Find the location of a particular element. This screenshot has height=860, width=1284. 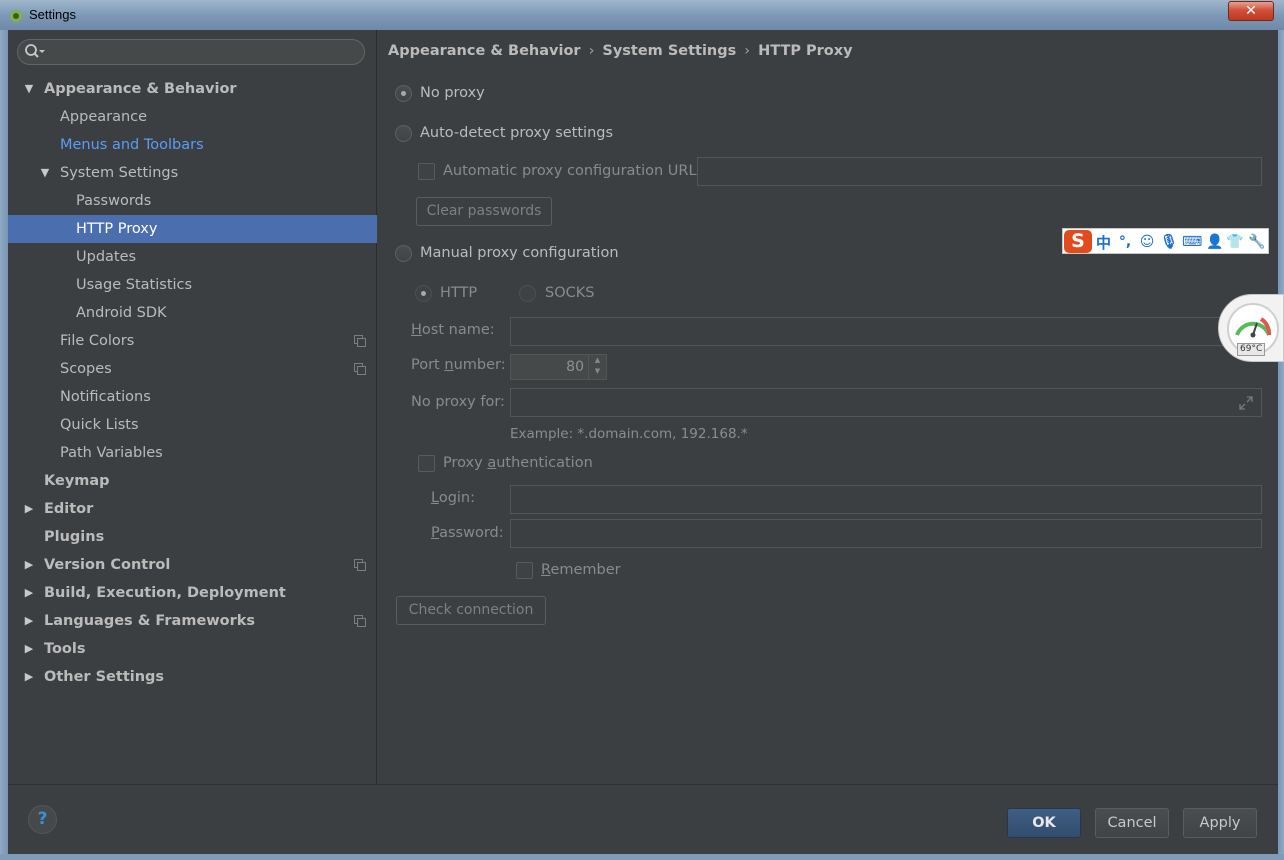

cancel-button: Cancel is located at coordinates (1132, 823).